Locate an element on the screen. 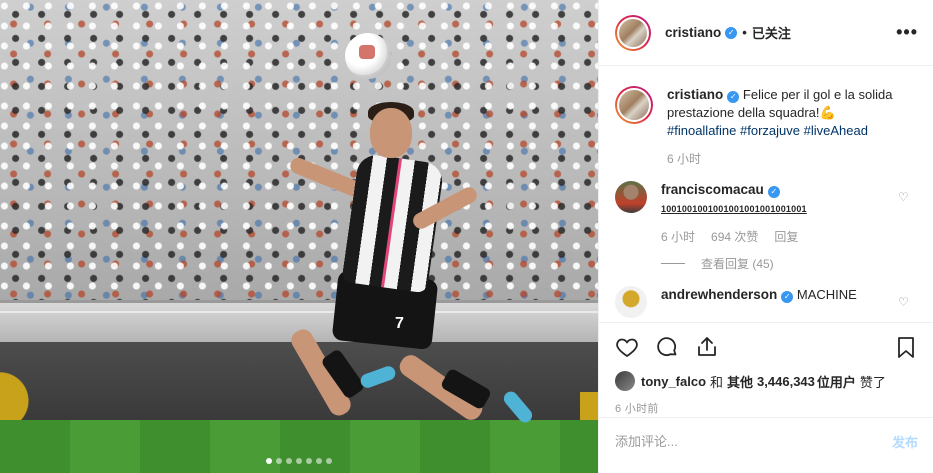 The image size is (933, 473). more-dots-icon: ••• is located at coordinates (907, 32).